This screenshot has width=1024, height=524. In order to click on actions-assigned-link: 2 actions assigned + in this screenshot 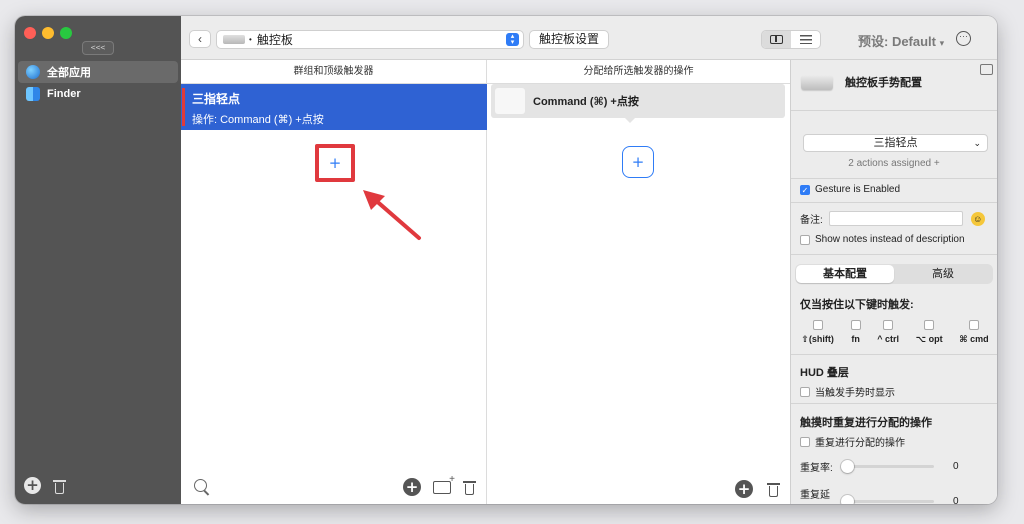, I will do `click(894, 163)`.